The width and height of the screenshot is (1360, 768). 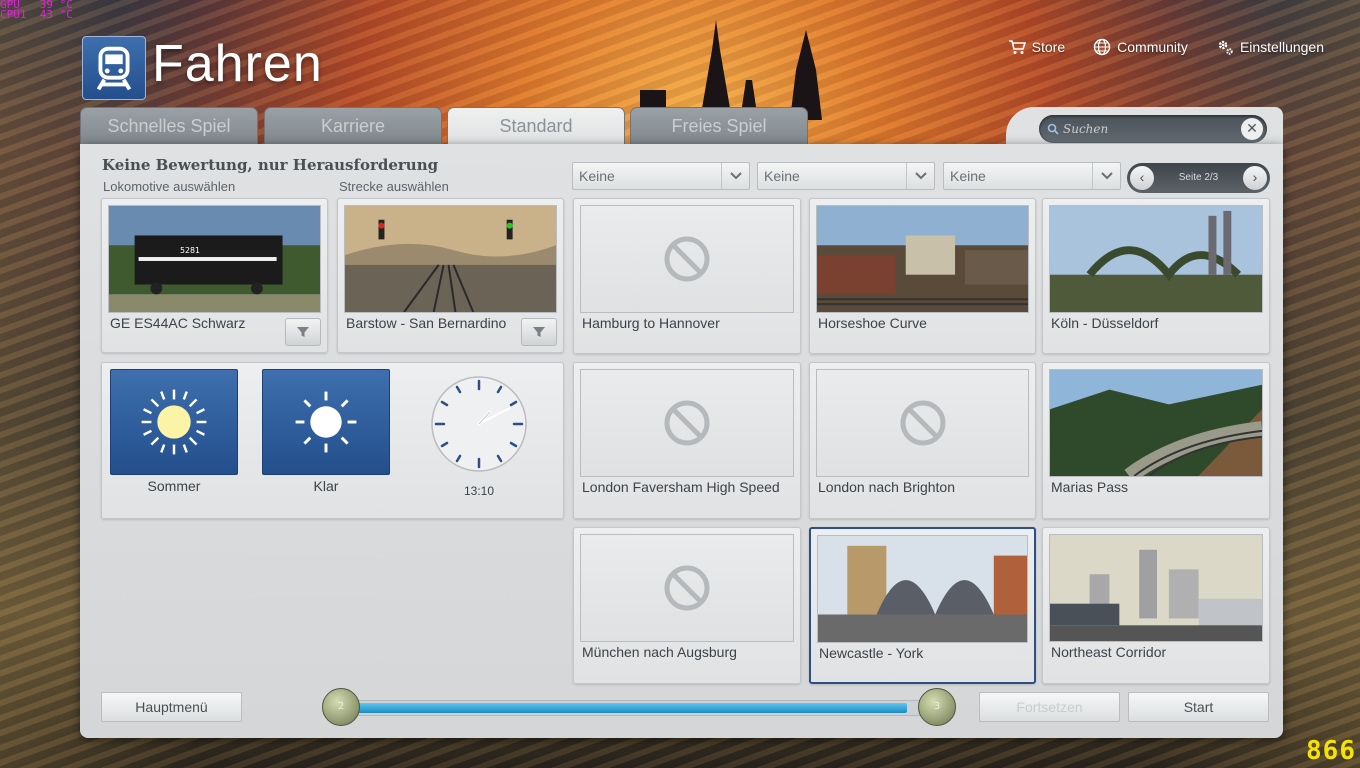 I want to click on sun-summer-icon, so click(x=174, y=422).